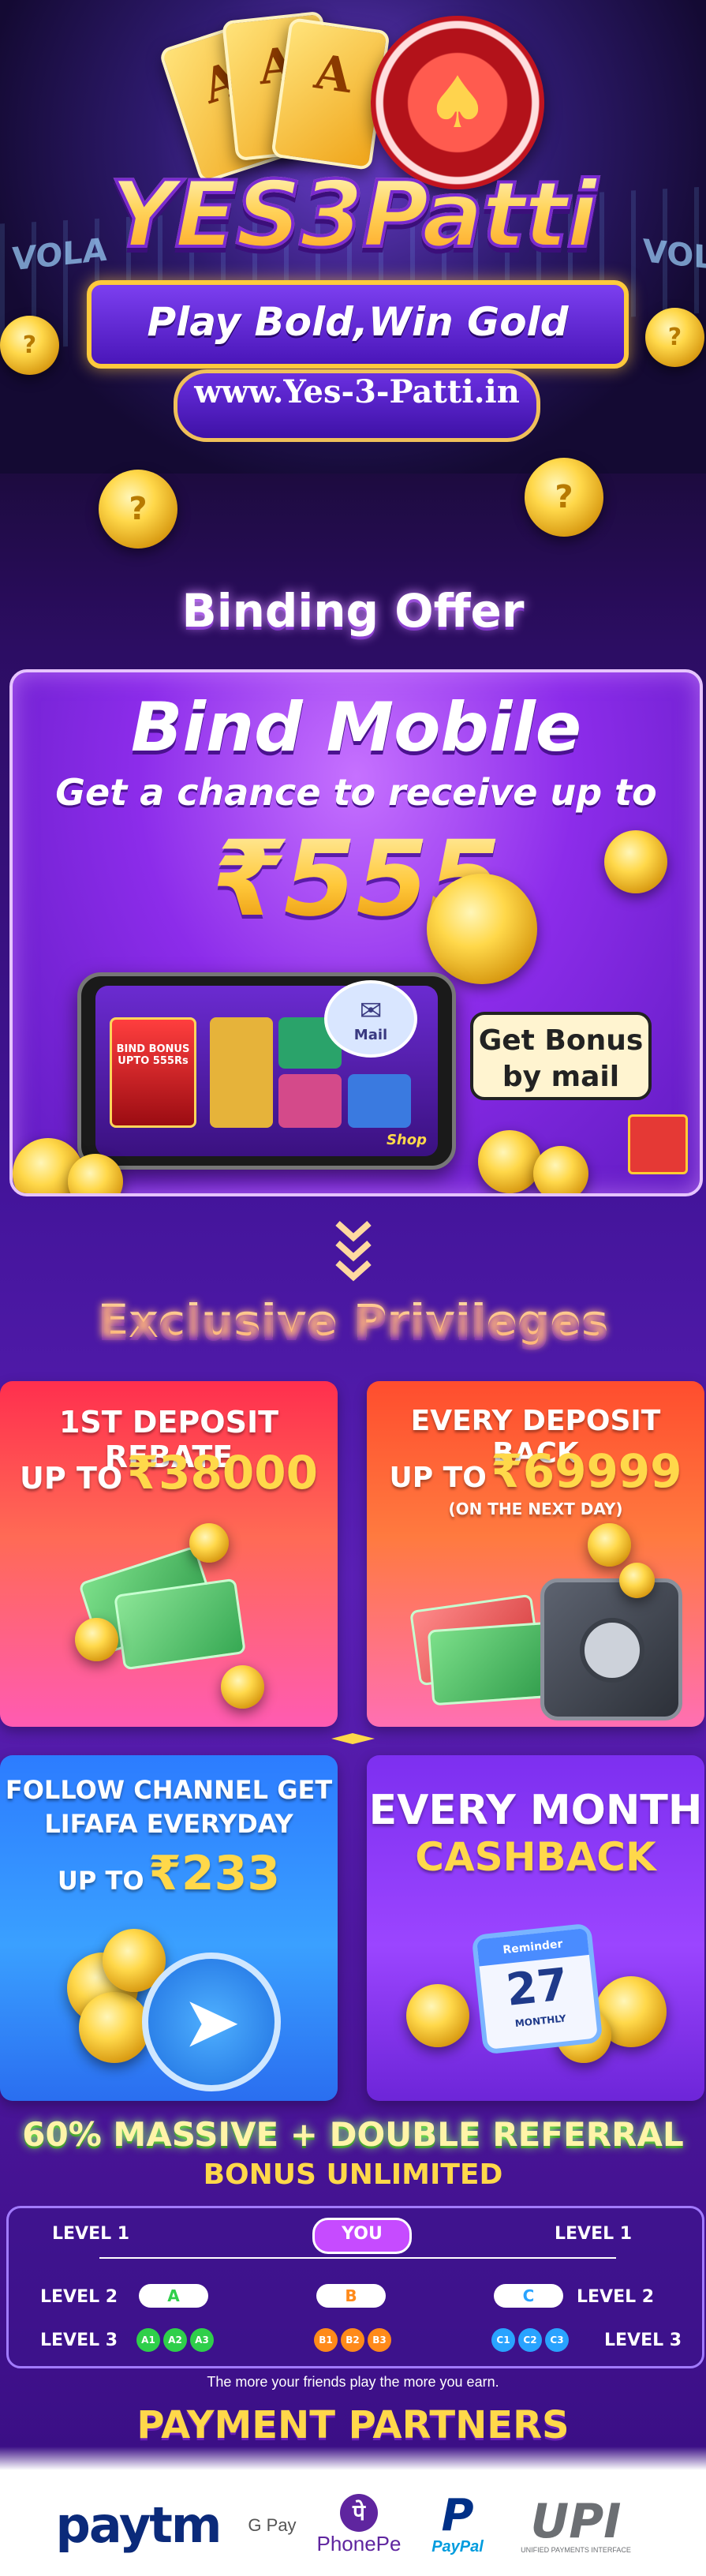  I want to click on sub-node: B3, so click(379, 2340).